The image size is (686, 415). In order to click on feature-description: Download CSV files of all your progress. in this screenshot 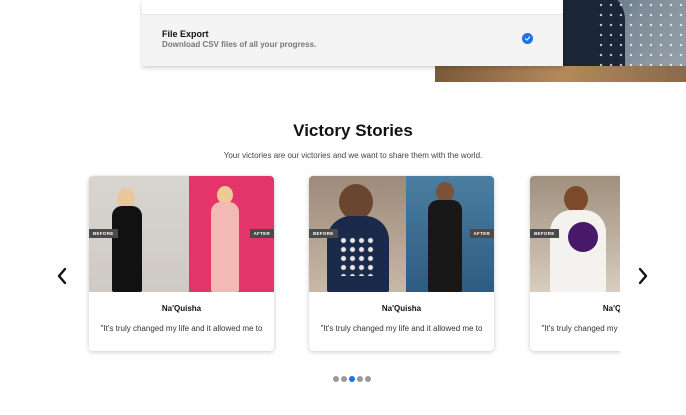, I will do `click(239, 44)`.